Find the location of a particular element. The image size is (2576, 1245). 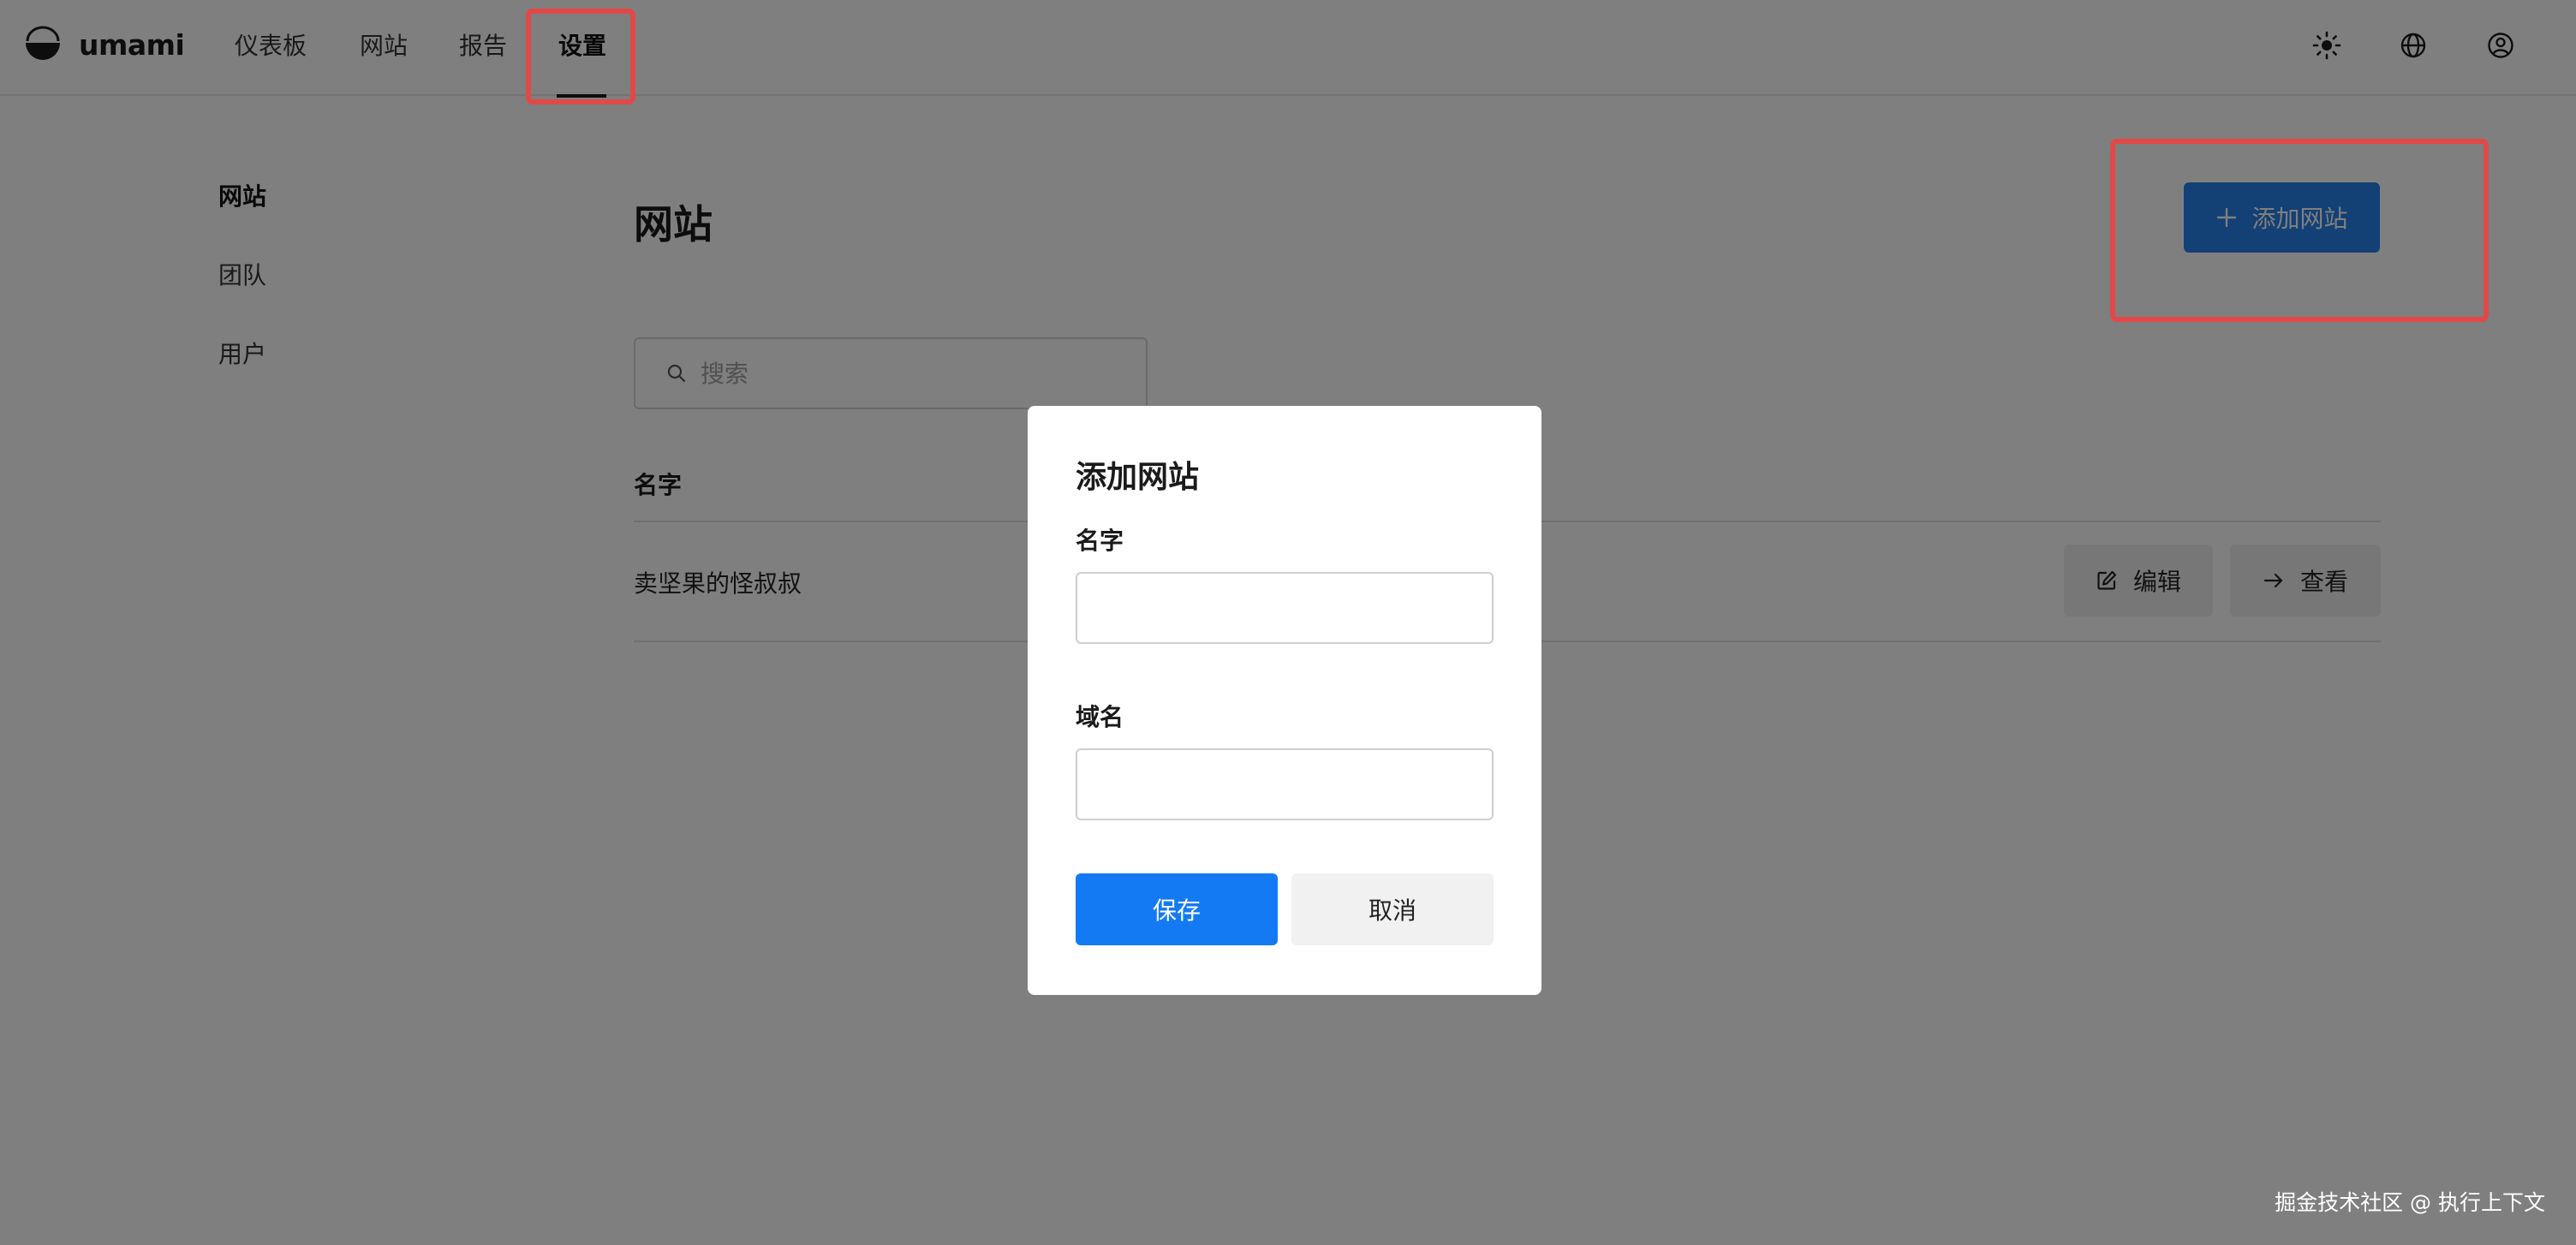

highlight-add-website is located at coordinates (2299, 230).